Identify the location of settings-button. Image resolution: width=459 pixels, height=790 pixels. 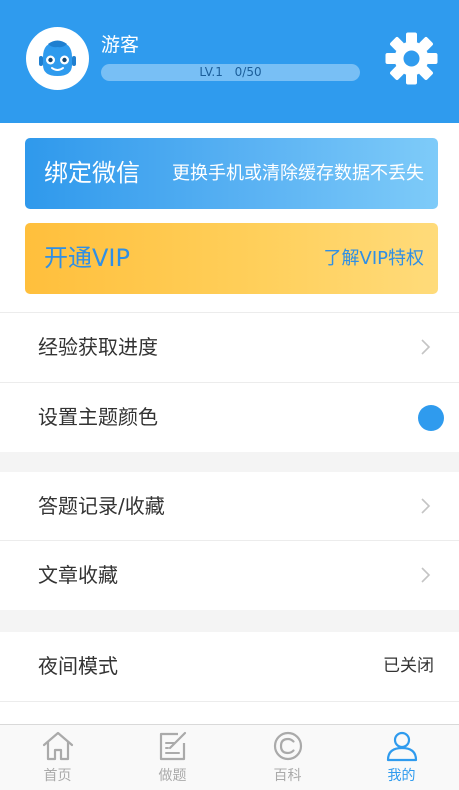
(411, 58).